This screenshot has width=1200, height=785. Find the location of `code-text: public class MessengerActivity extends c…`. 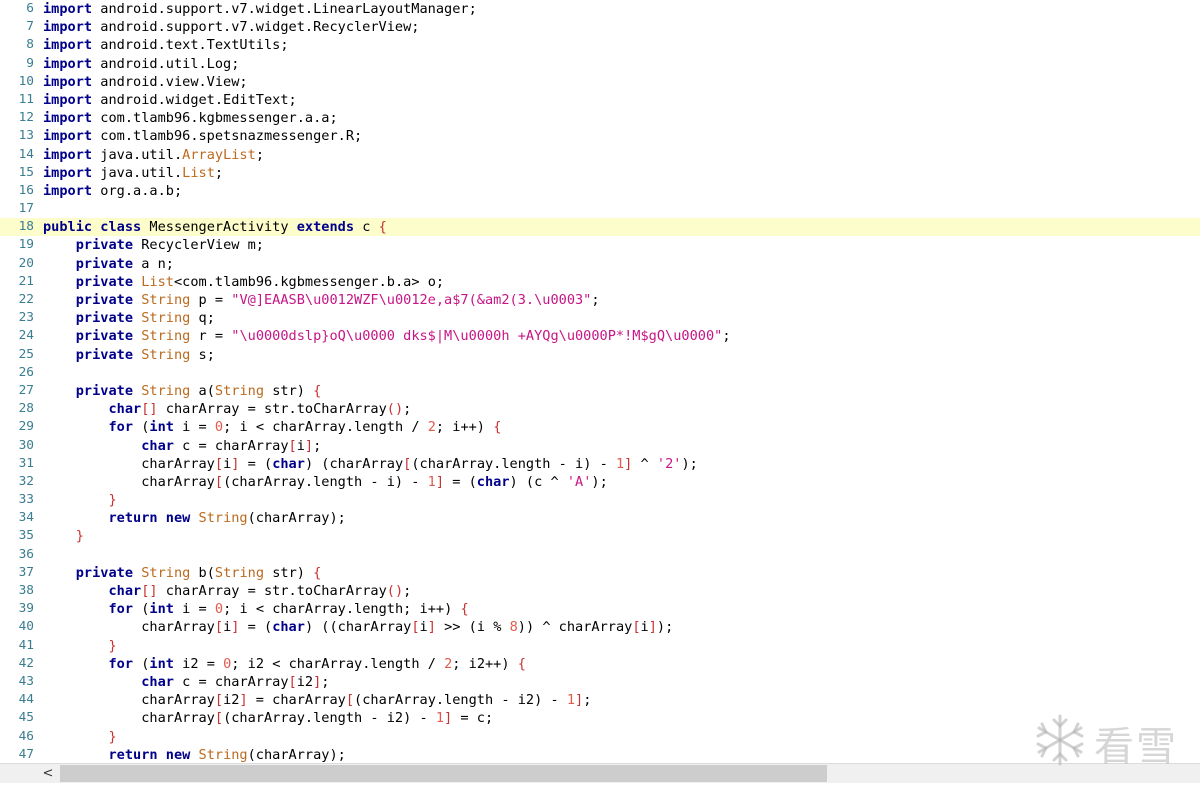

code-text: public class MessengerActivity extends c… is located at coordinates (215, 227).